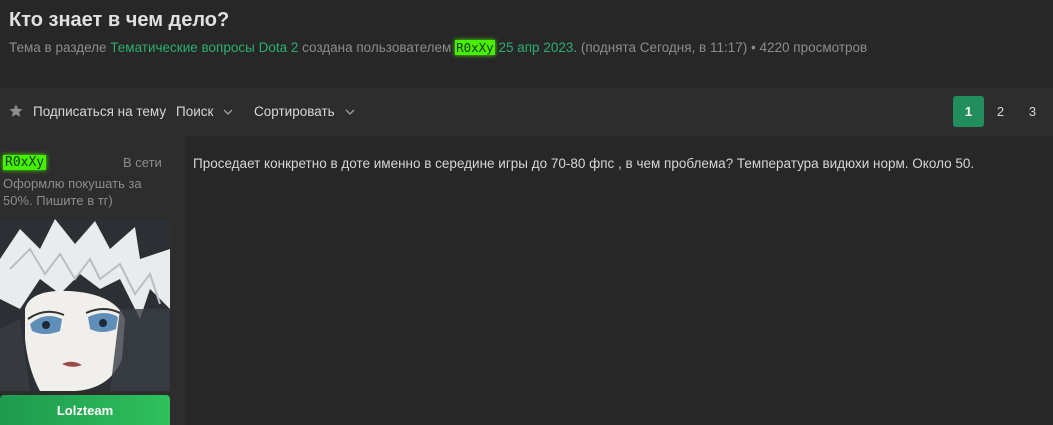 This screenshot has height=425, width=1053. I want to click on page-title: Кто знает в чем дело?, so click(119, 20).